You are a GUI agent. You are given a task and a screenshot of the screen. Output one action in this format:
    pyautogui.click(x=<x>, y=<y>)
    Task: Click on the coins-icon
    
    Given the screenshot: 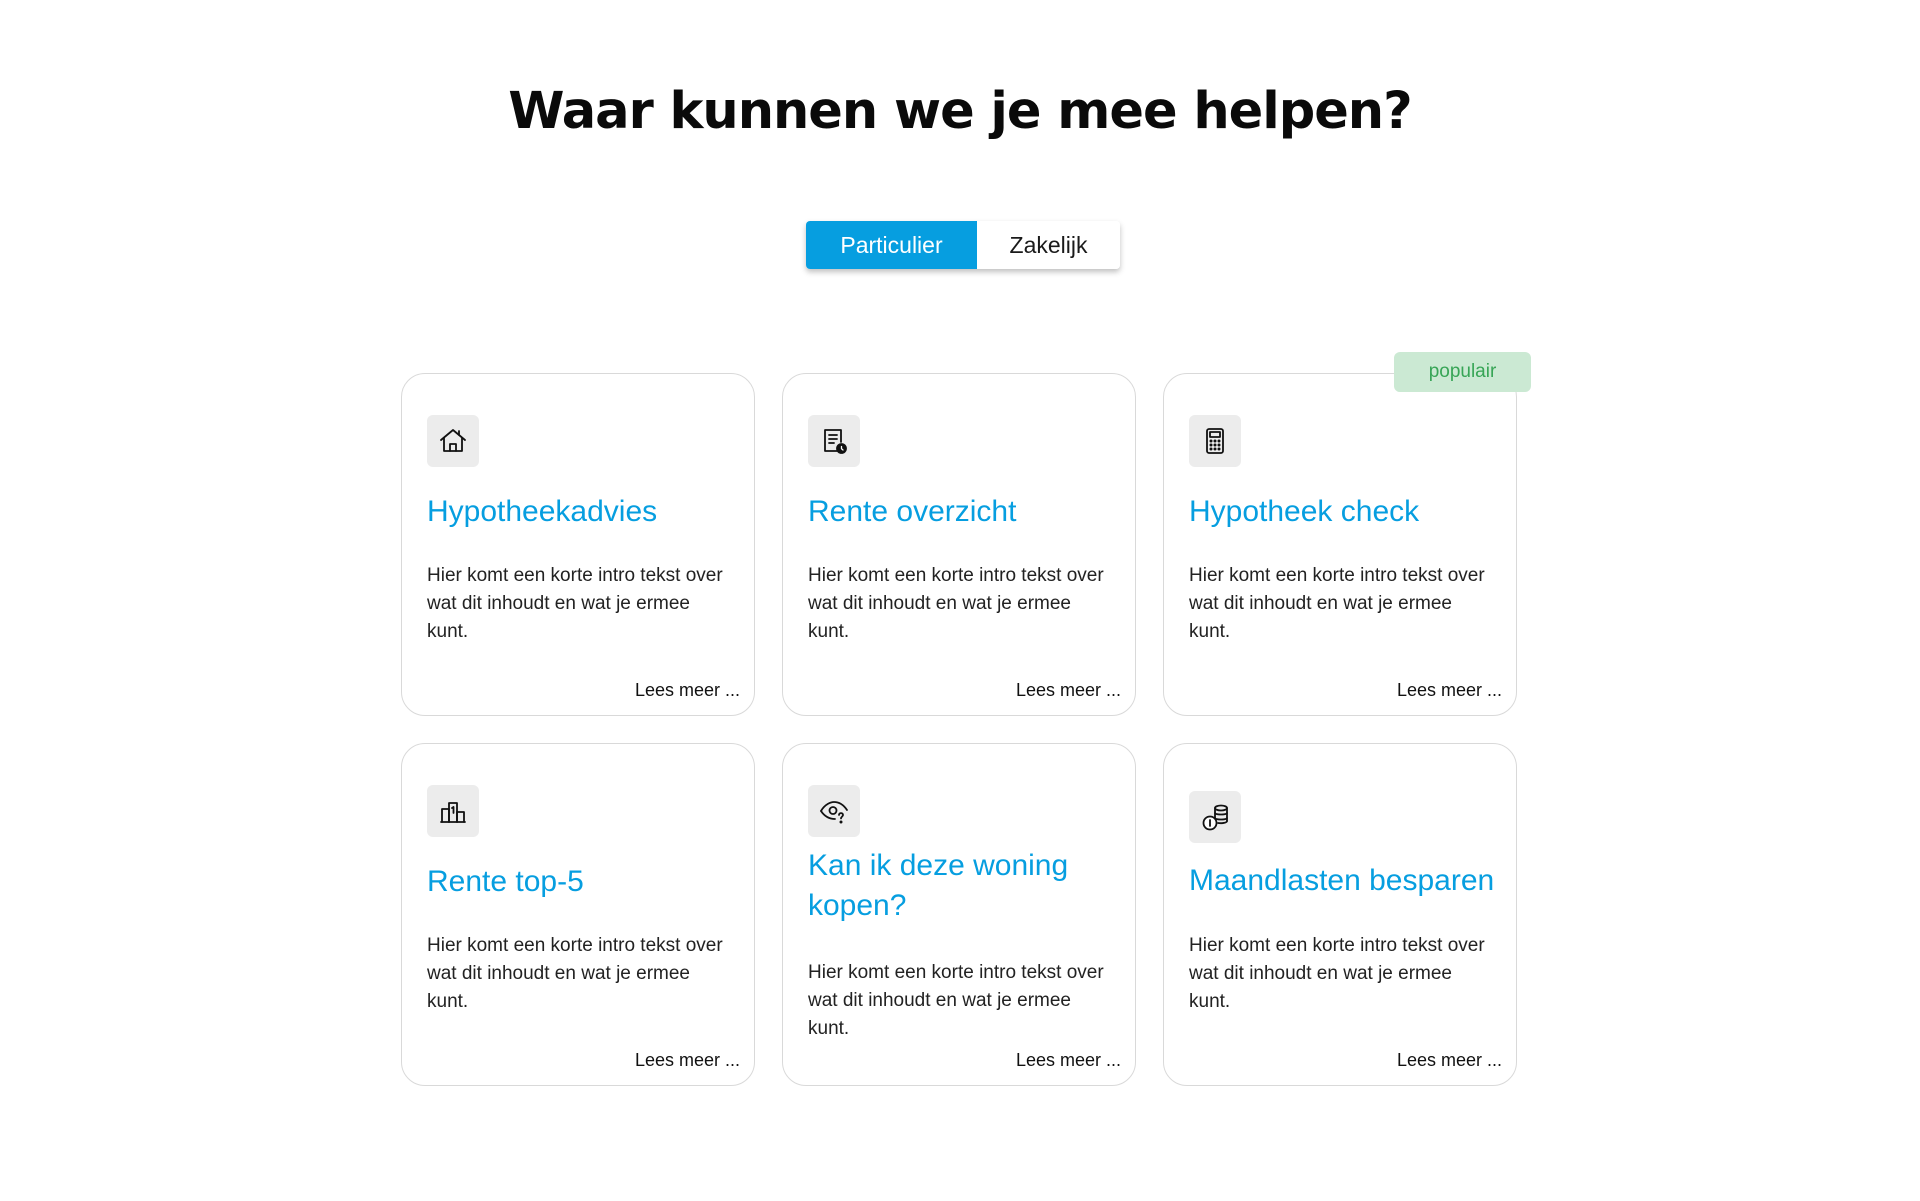 What is the action you would take?
    pyautogui.click(x=1215, y=817)
    